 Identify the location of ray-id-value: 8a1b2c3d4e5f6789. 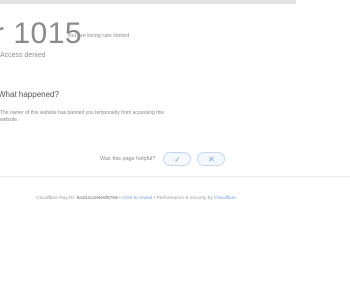
(97, 198).